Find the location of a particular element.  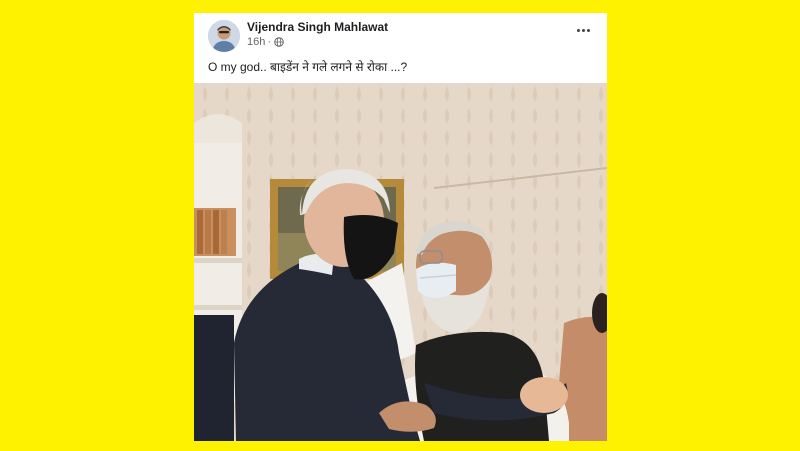

globe-icon is located at coordinates (279, 42).